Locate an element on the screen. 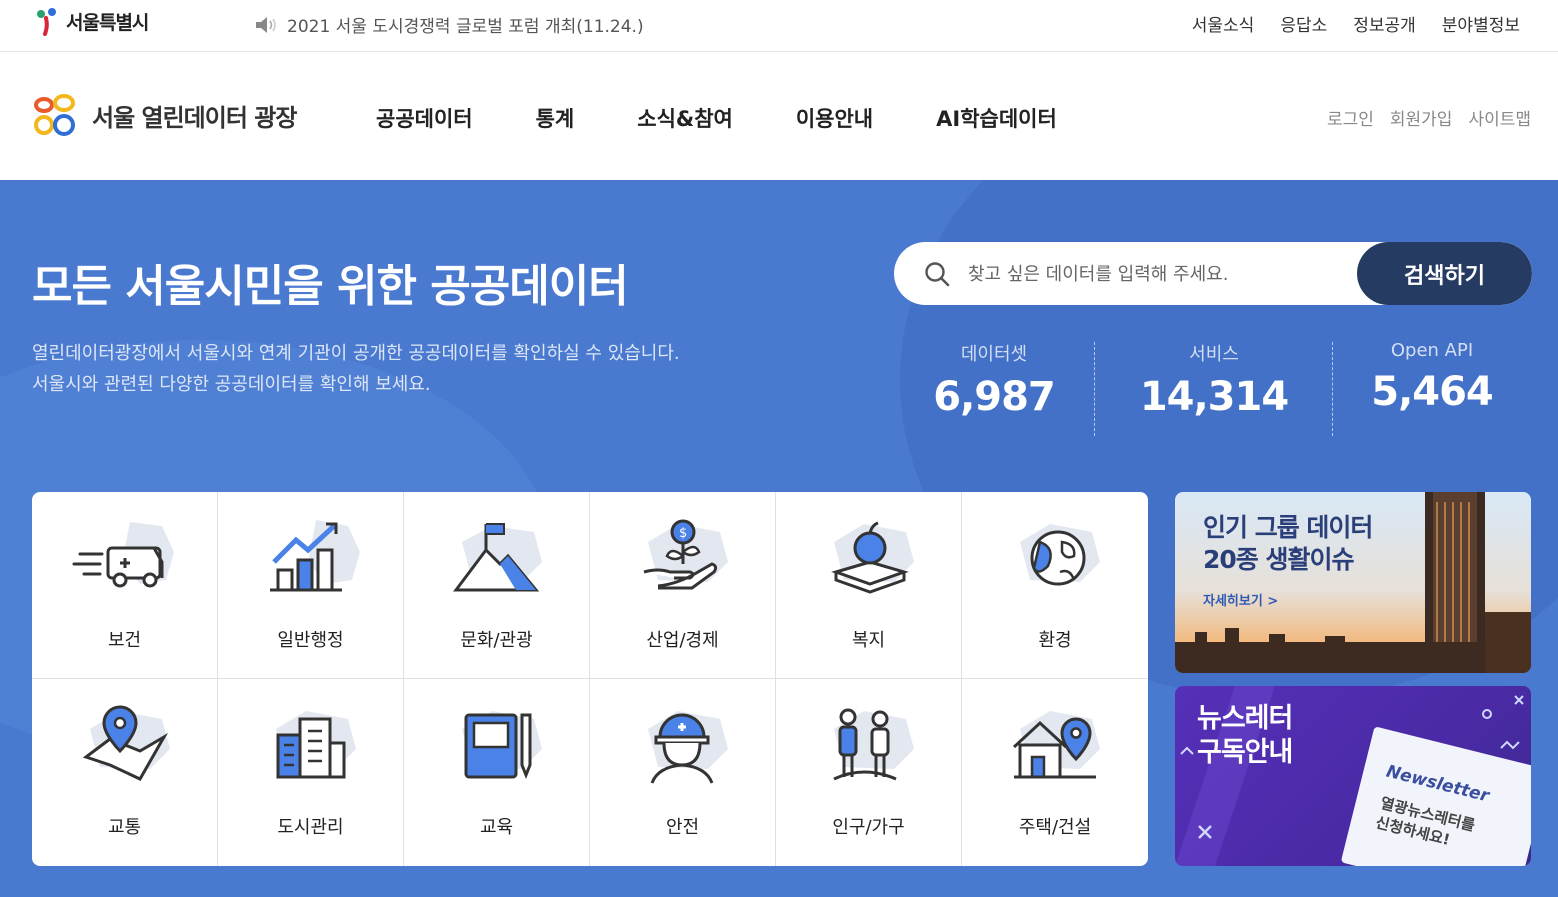  sitemap-link: 사이트맵 is located at coordinates (1499, 117).